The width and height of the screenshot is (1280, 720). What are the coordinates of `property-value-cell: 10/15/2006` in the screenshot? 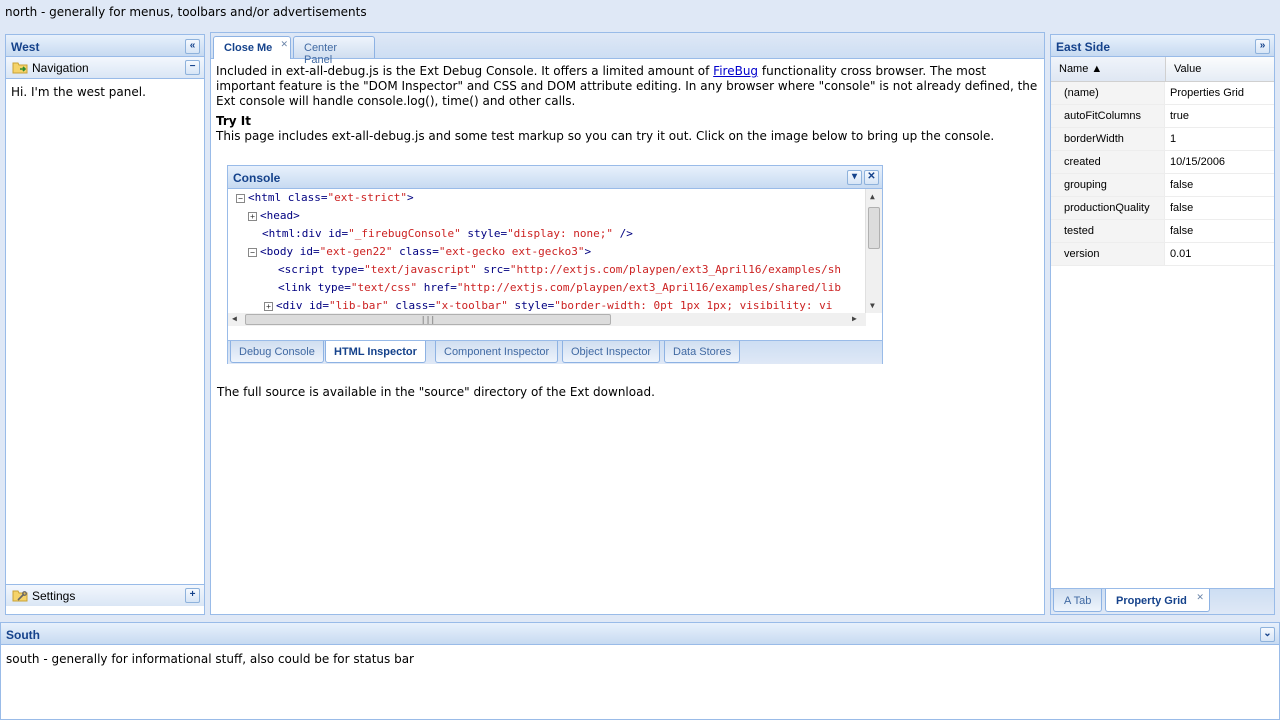 It's located at (1221, 162).